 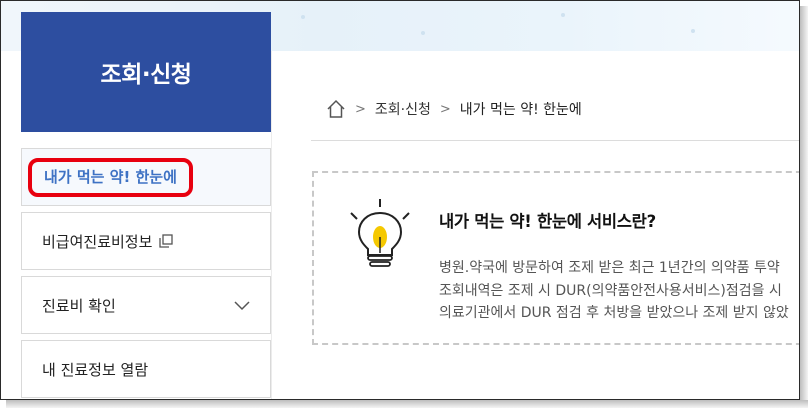 I want to click on chevron-down-icon, so click(x=242, y=306).